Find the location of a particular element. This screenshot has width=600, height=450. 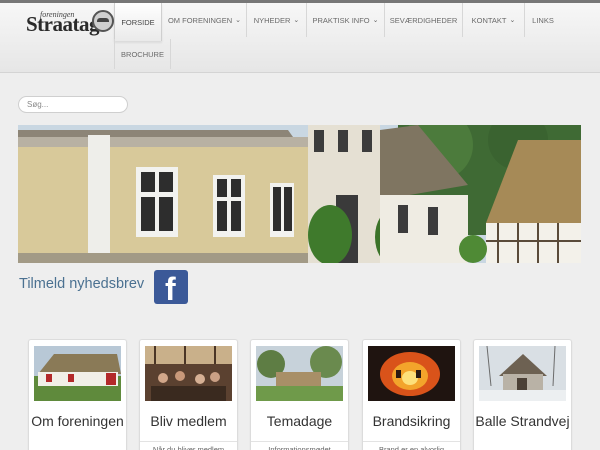

logo-emblem-icon is located at coordinates (103, 21).